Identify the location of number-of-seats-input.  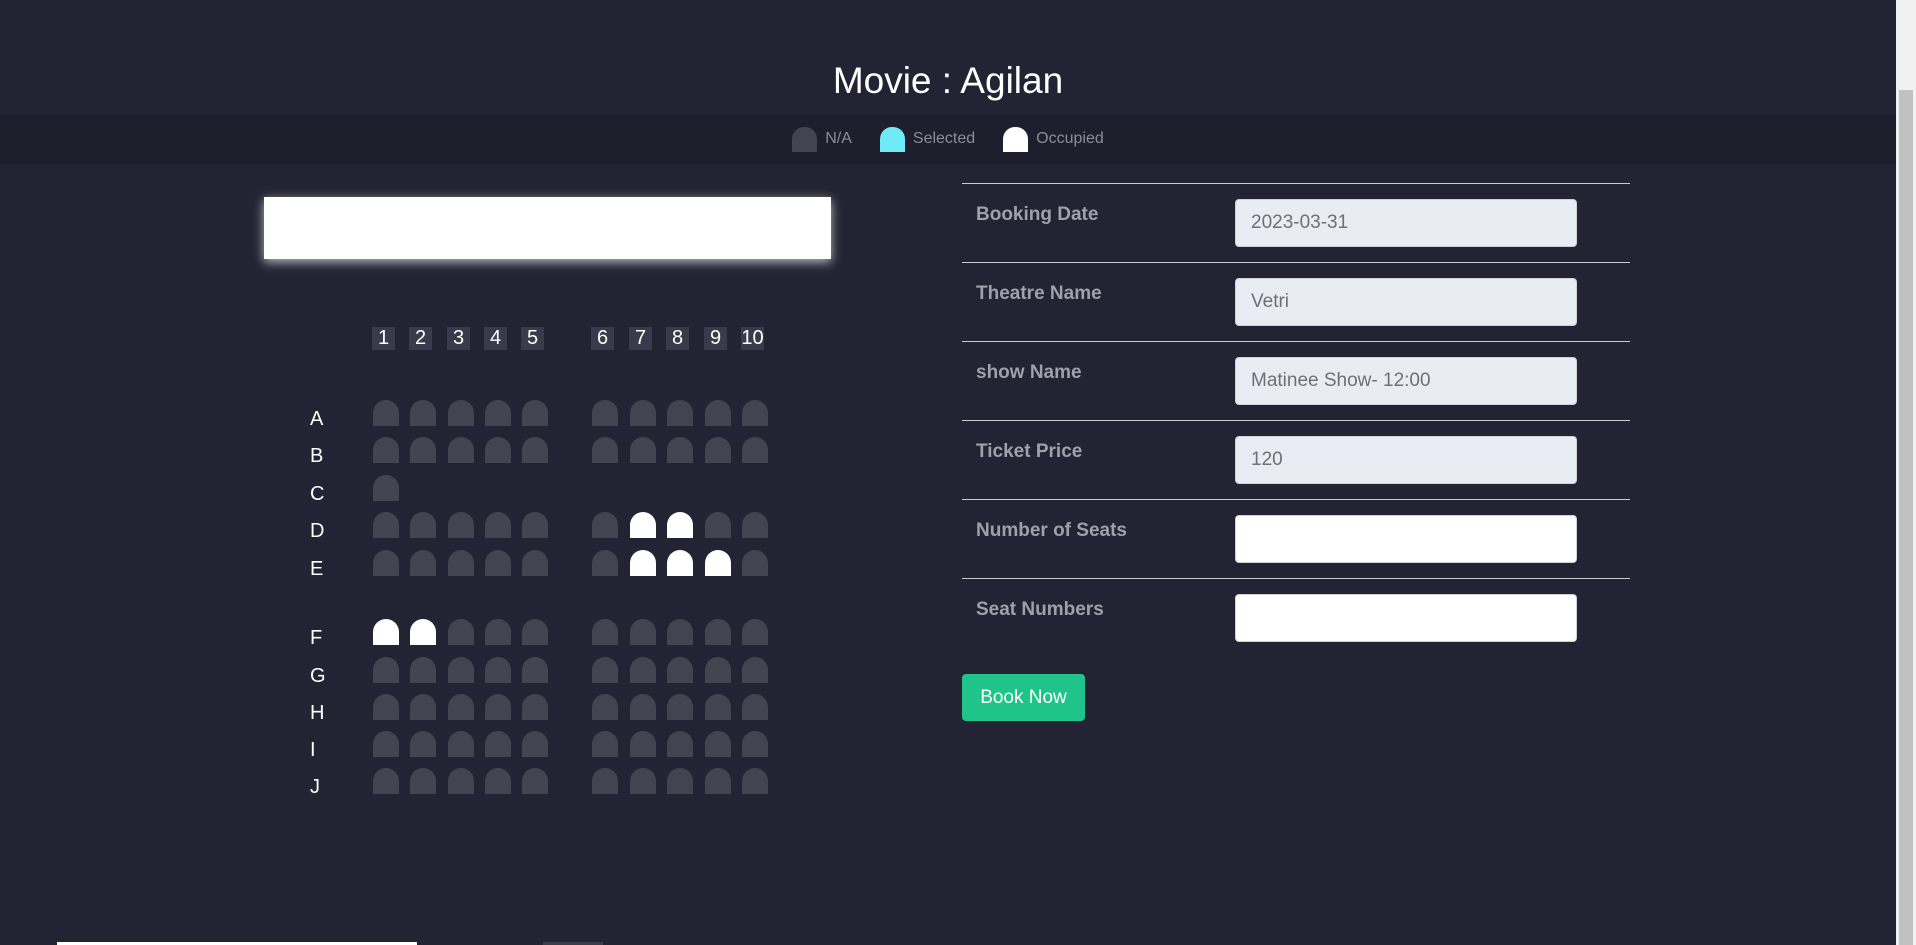
(1406, 539).